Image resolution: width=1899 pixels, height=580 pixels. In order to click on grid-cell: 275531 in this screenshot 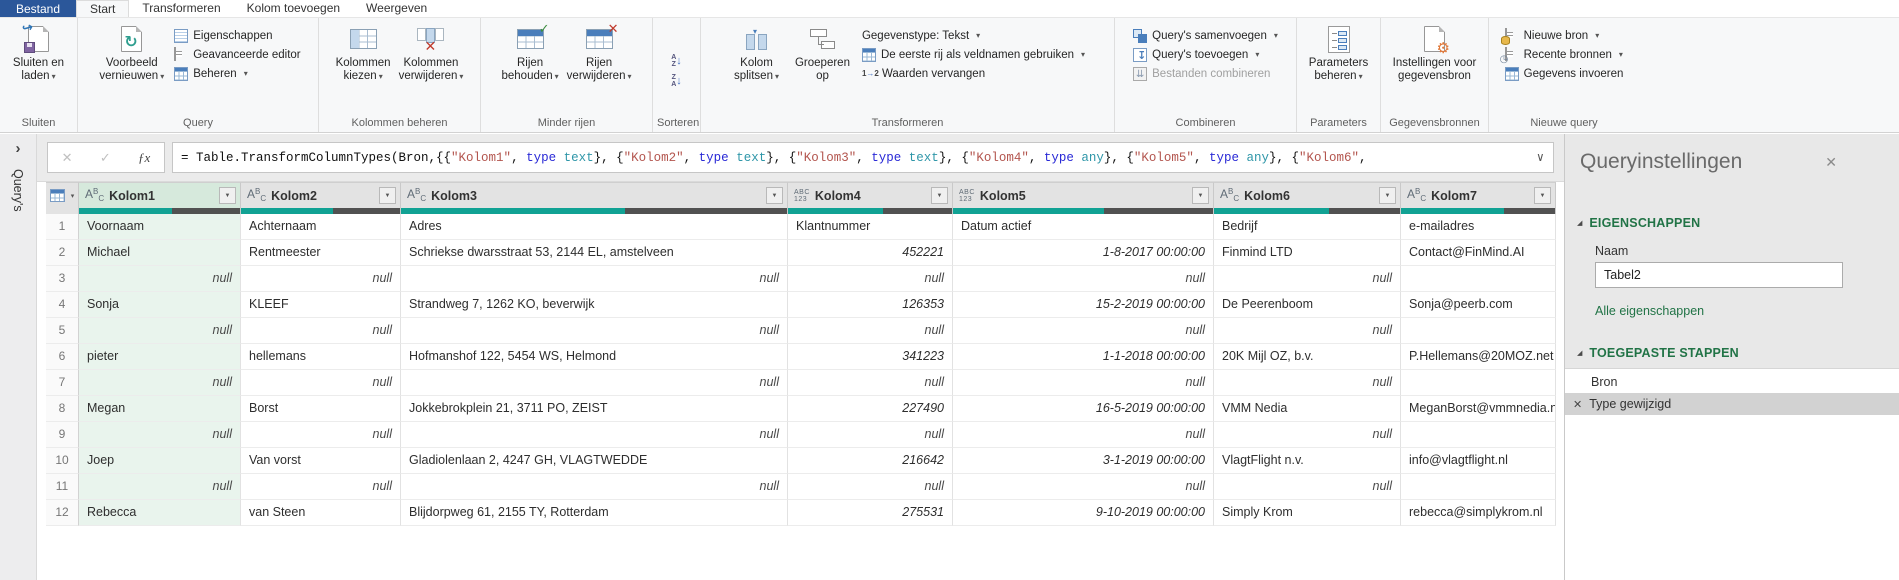, I will do `click(870, 513)`.